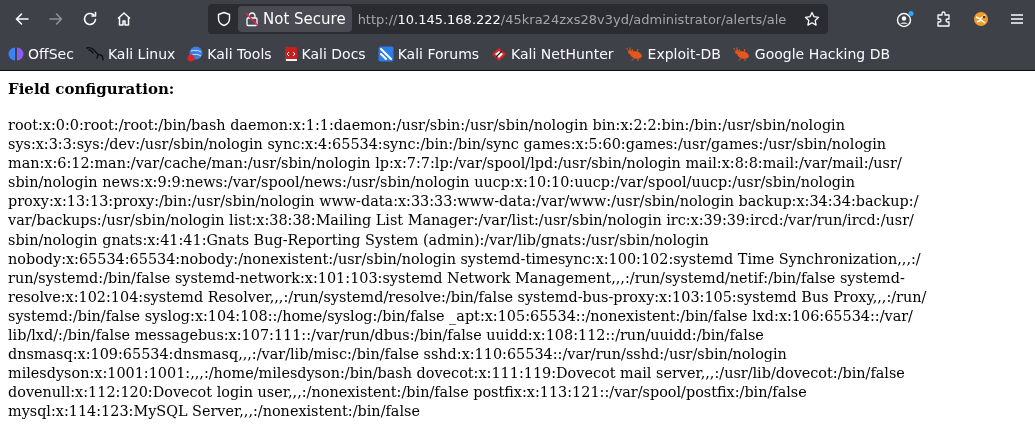  Describe the element at coordinates (981, 19) in the screenshot. I see `extension-icon` at that location.